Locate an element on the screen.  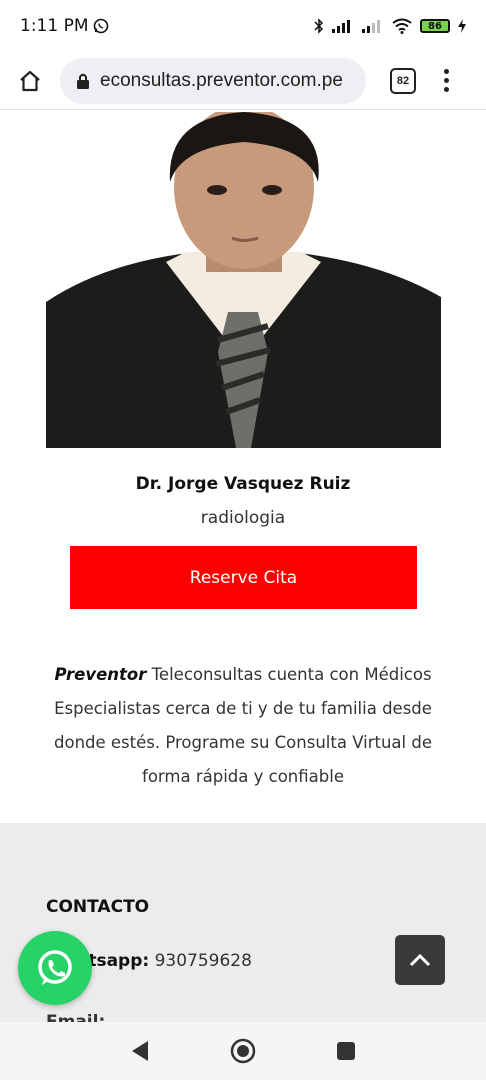
scroll-to-top-button is located at coordinates (420, 960).